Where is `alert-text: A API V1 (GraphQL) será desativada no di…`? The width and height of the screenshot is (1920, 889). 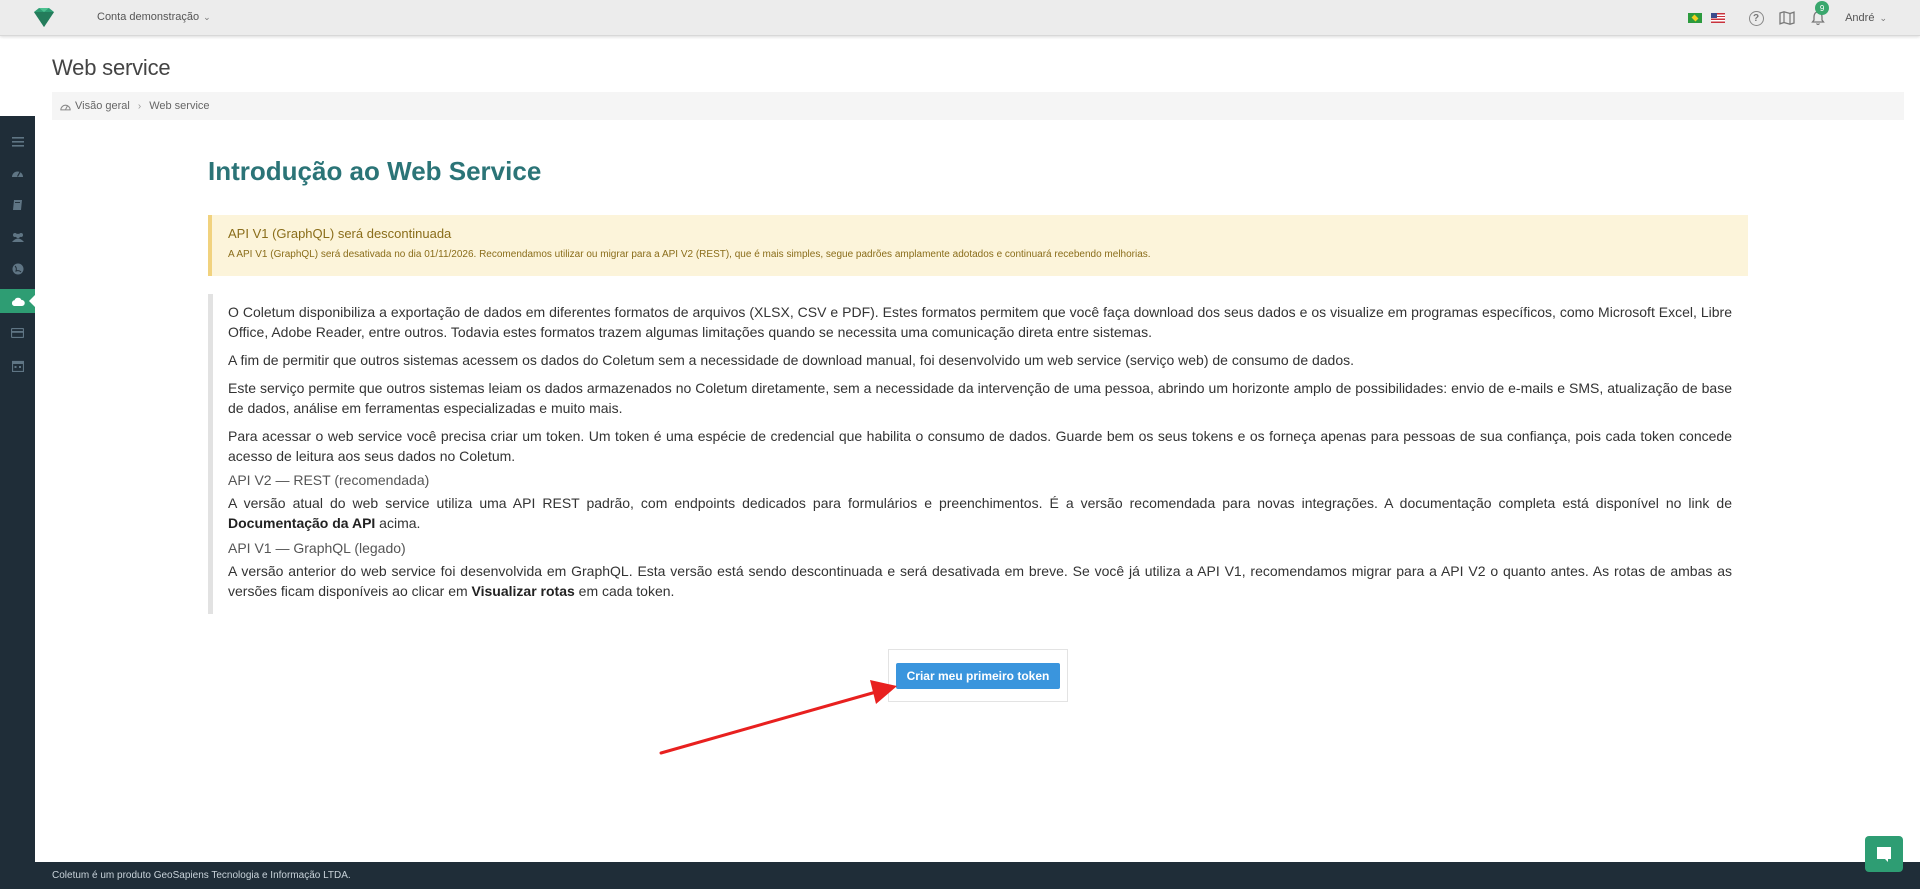
alert-text: A API V1 (GraphQL) será desativada no di… is located at coordinates (689, 254).